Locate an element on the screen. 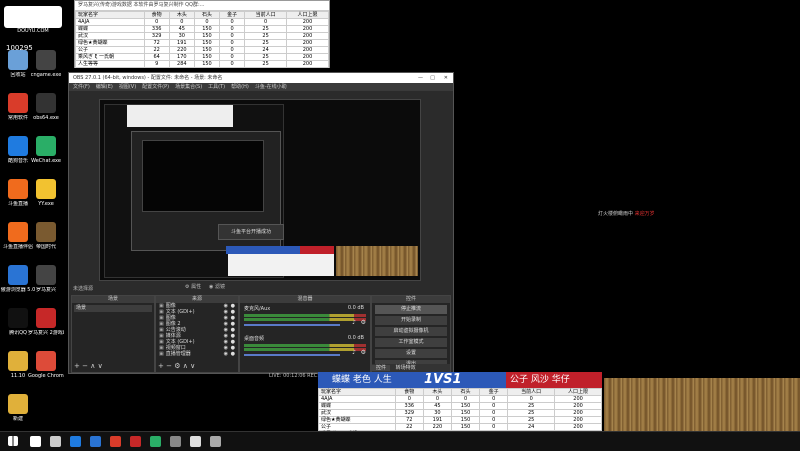 The image size is (800, 451). properties-button: ⚙ 属性 is located at coordinates (193, 286).